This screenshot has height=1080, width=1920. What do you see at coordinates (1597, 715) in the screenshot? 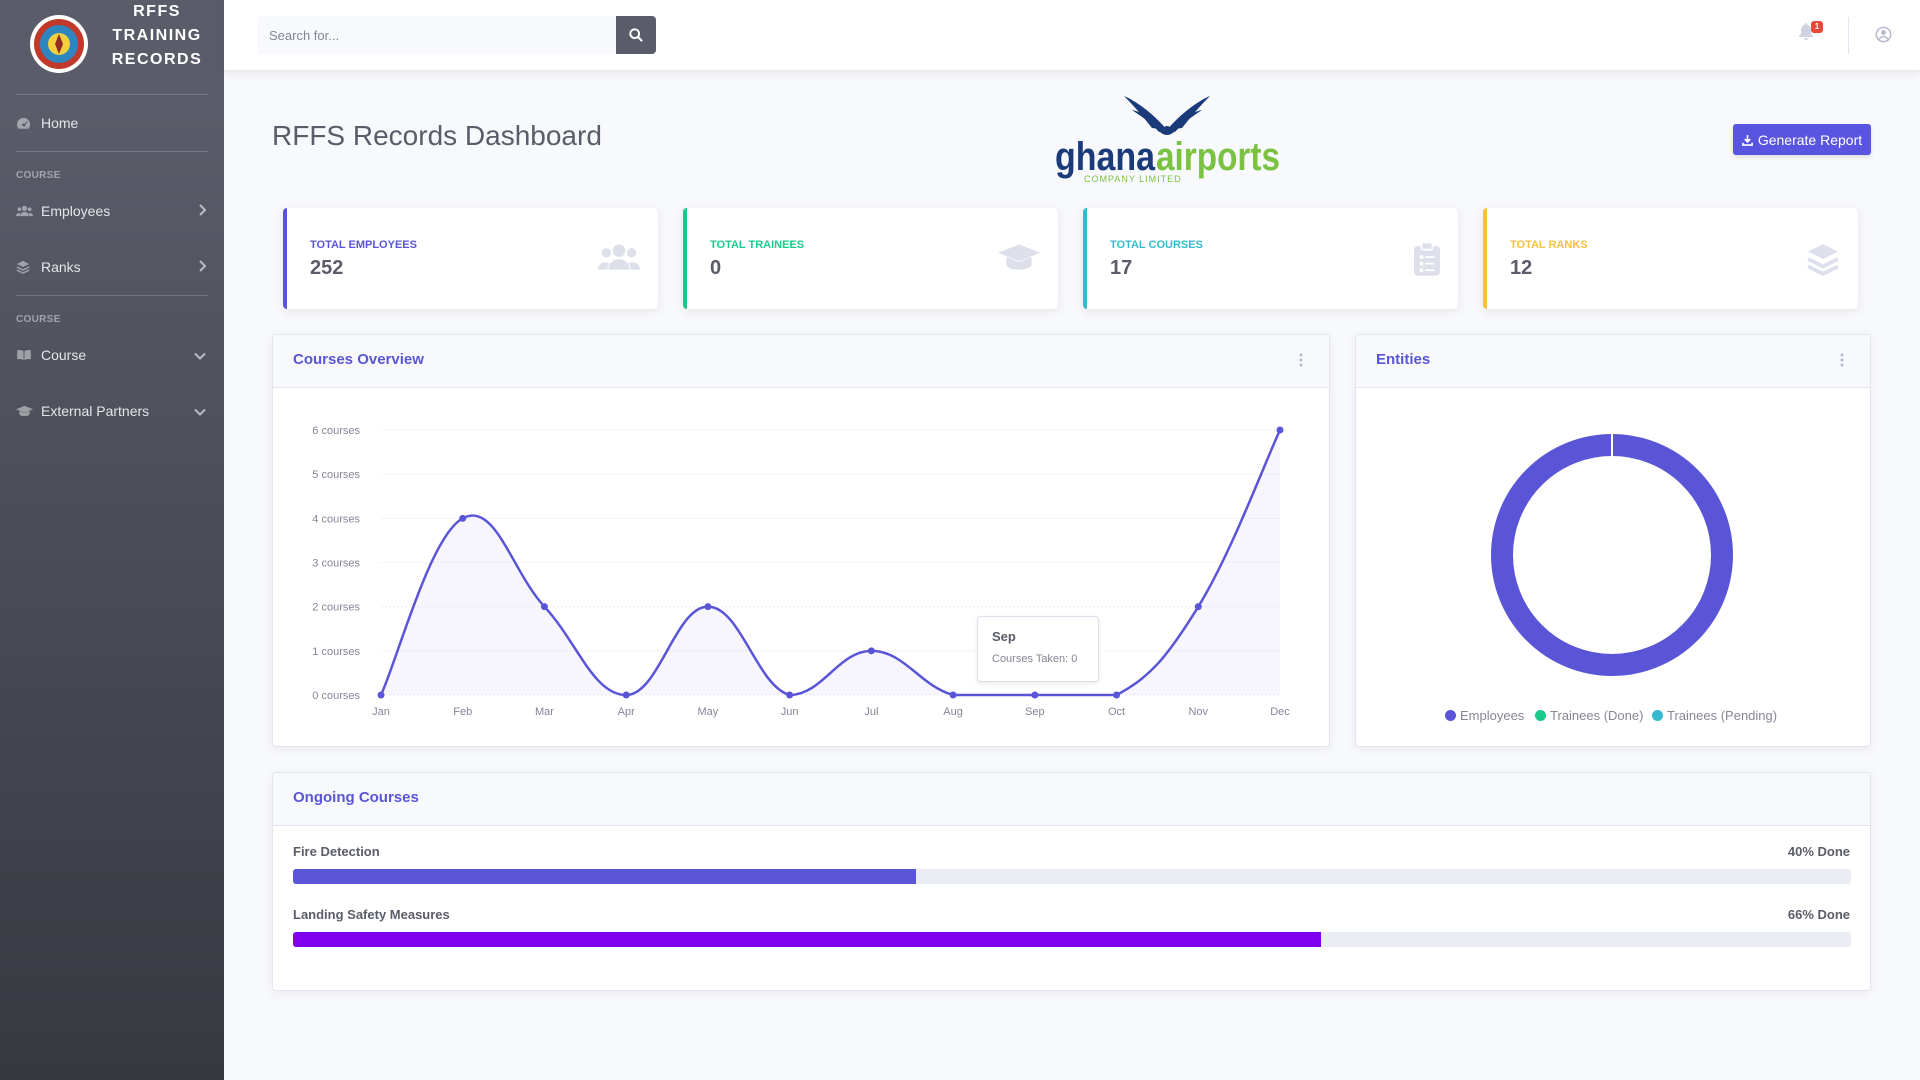
I see `legend-label: Trainees (Done)` at bounding box center [1597, 715].